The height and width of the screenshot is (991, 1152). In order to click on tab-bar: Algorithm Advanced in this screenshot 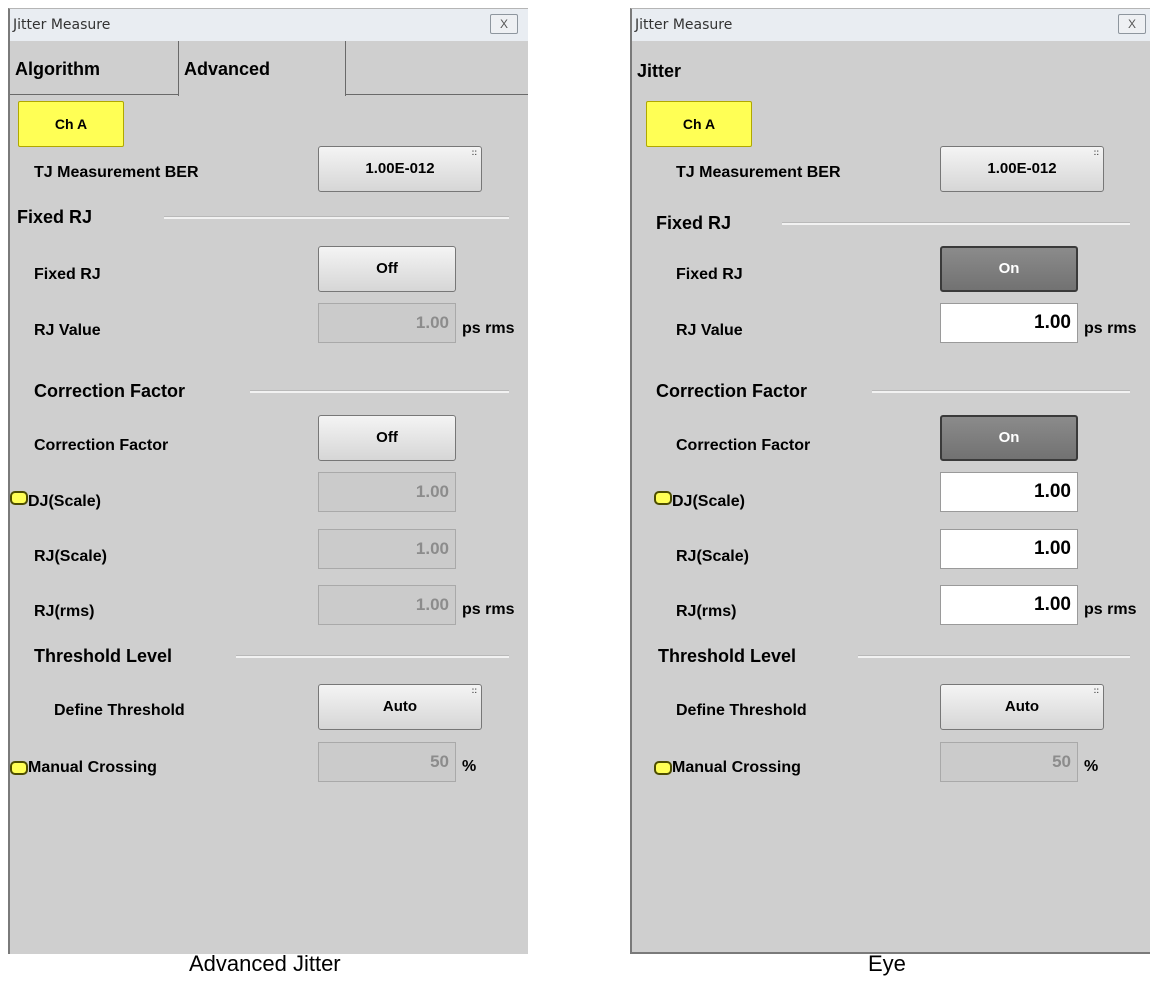, I will do `click(269, 68)`.